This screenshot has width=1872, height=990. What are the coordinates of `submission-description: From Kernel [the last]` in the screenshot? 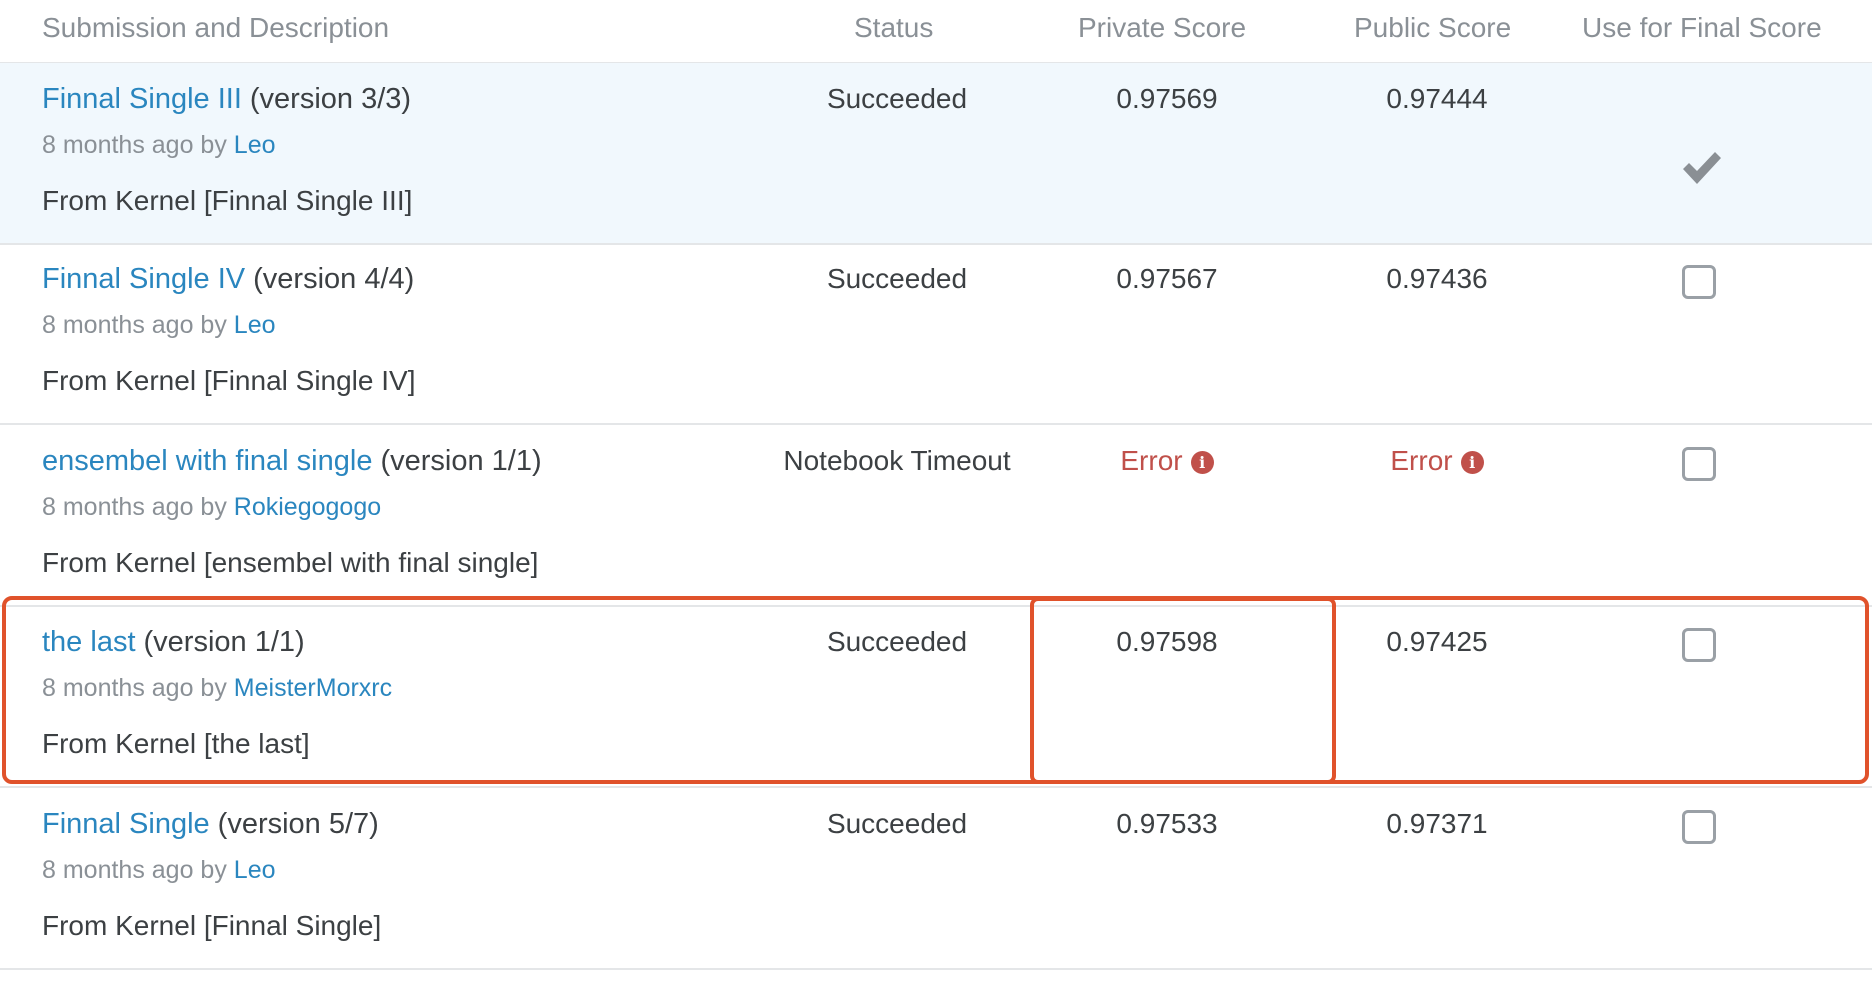 It's located at (176, 743).